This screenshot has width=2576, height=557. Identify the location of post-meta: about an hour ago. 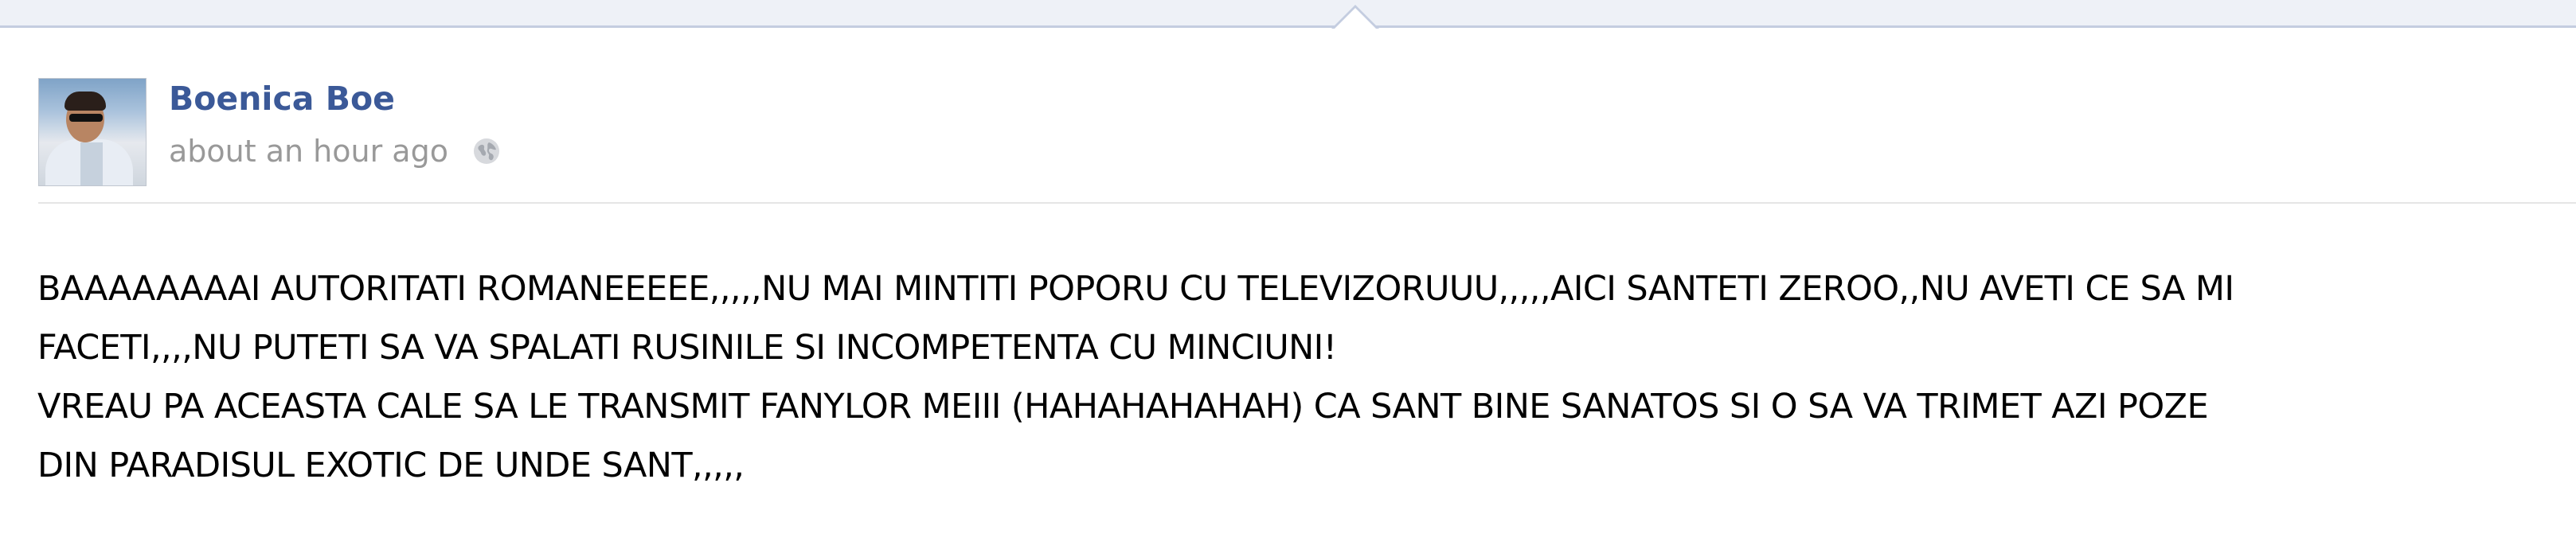
(335, 151).